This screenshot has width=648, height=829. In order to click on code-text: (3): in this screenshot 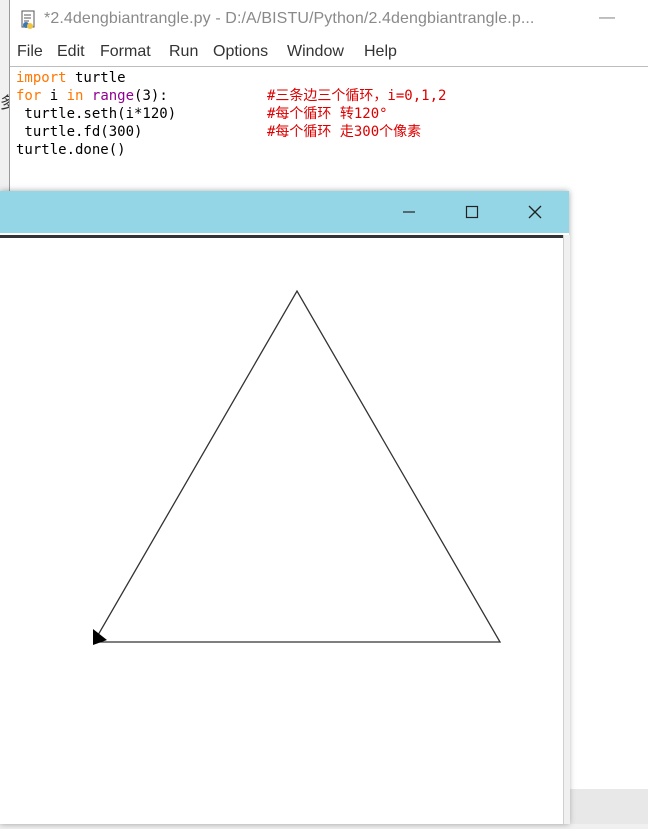, I will do `click(151, 96)`.